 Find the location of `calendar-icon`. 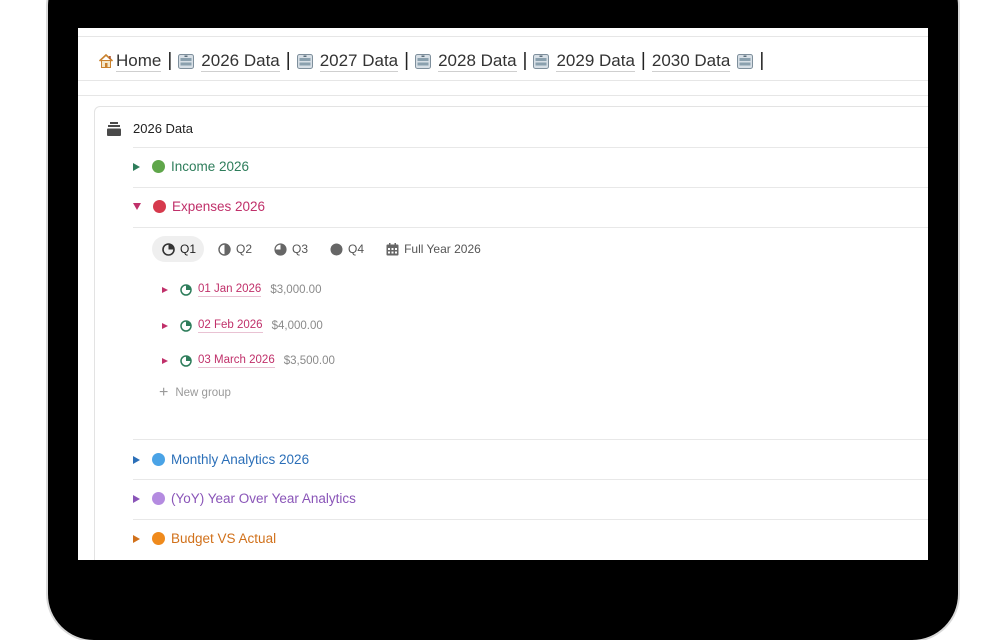

calendar-icon is located at coordinates (392, 248).